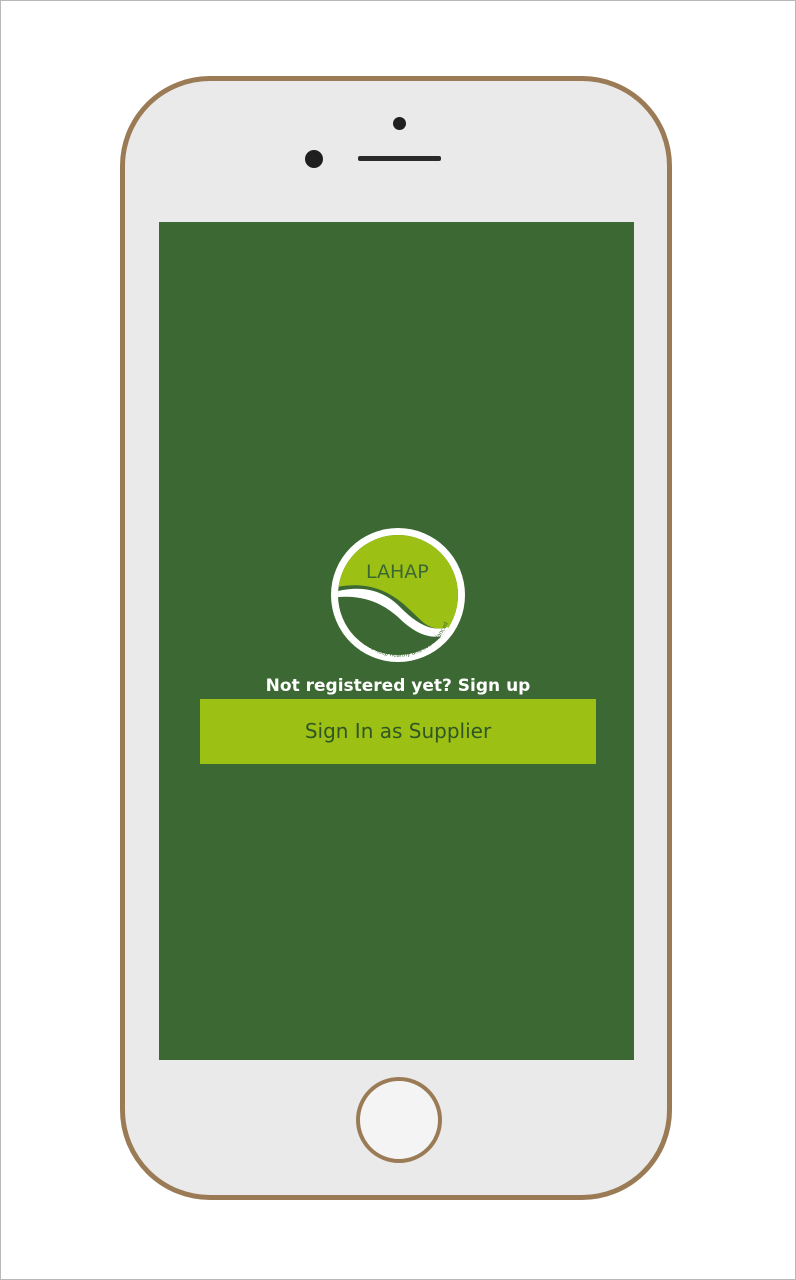 This screenshot has width=796, height=1280. What do you see at coordinates (398, 731) in the screenshot?
I see `sign-in-supplier-button: Sign In as Supplier` at bounding box center [398, 731].